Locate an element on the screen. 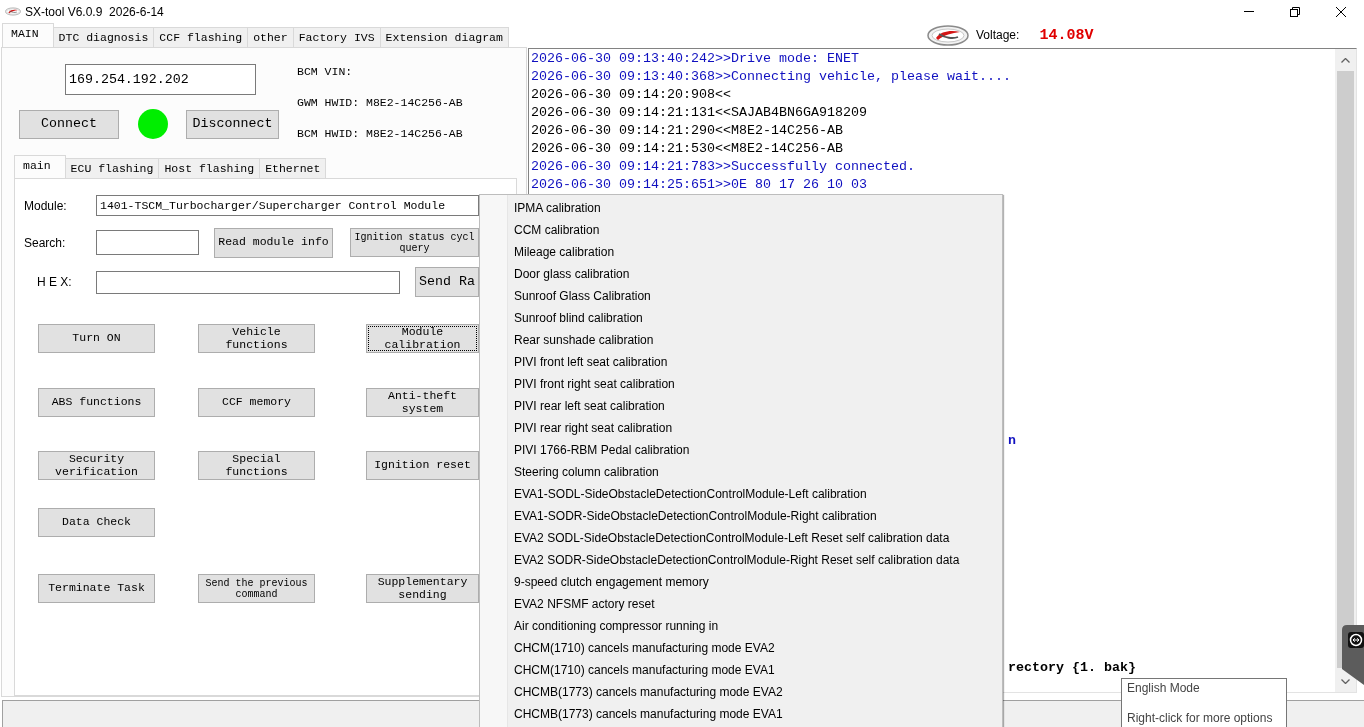 The image size is (1364, 727). log-line: 2026-06-30 09:14:25:651>>0E 80 17 26 10 03 is located at coordinates (699, 185).